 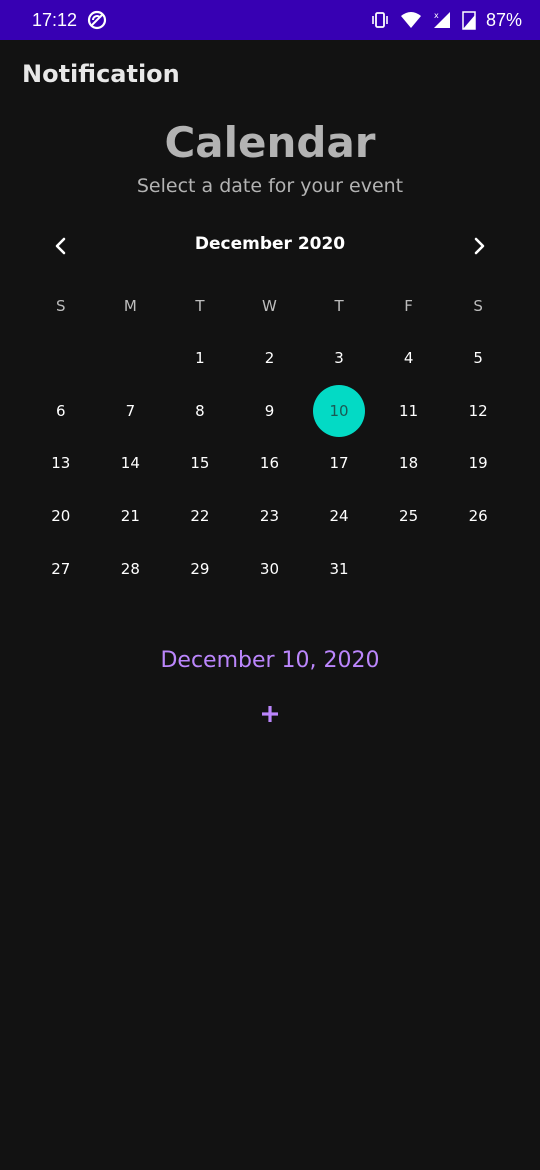 I want to click on calendar-day: 16, so click(x=270, y=463).